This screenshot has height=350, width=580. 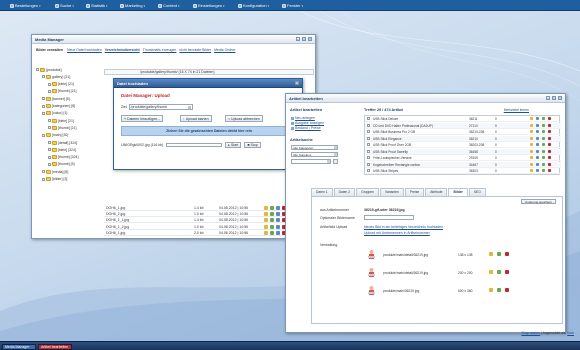 What do you see at coordinates (344, 192) in the screenshot?
I see `tab-daten-2: Daten 2` at bounding box center [344, 192].